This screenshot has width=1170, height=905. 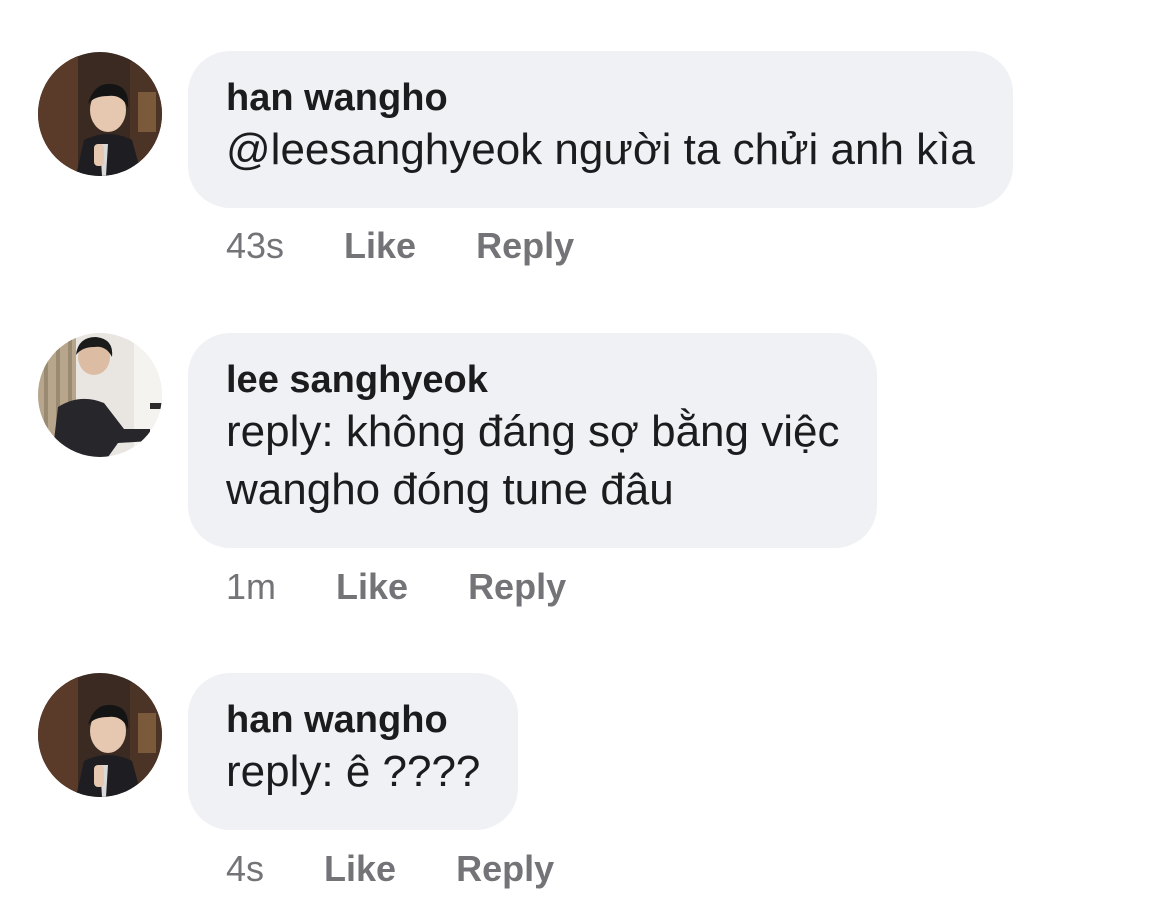 What do you see at coordinates (600, 149) in the screenshot?
I see `comment-text: @leesanghyeok người ta chửi anh kìa` at bounding box center [600, 149].